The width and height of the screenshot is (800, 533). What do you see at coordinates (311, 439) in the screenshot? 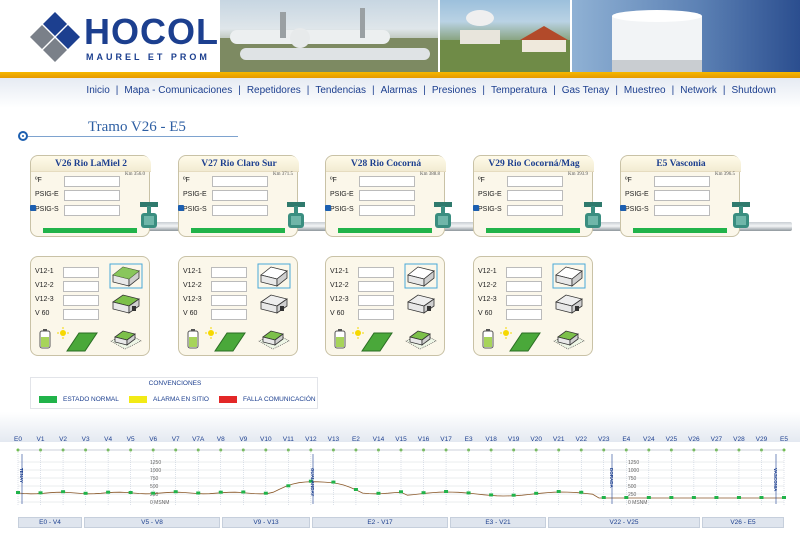
I see `profile-station-label: V12` at bounding box center [311, 439].